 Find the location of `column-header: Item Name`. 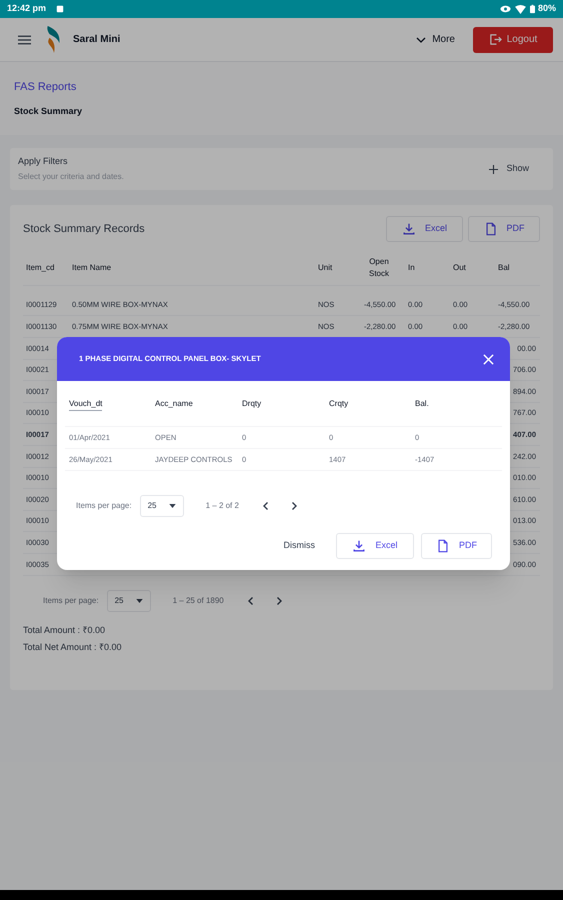

column-header: Item Name is located at coordinates (92, 267).